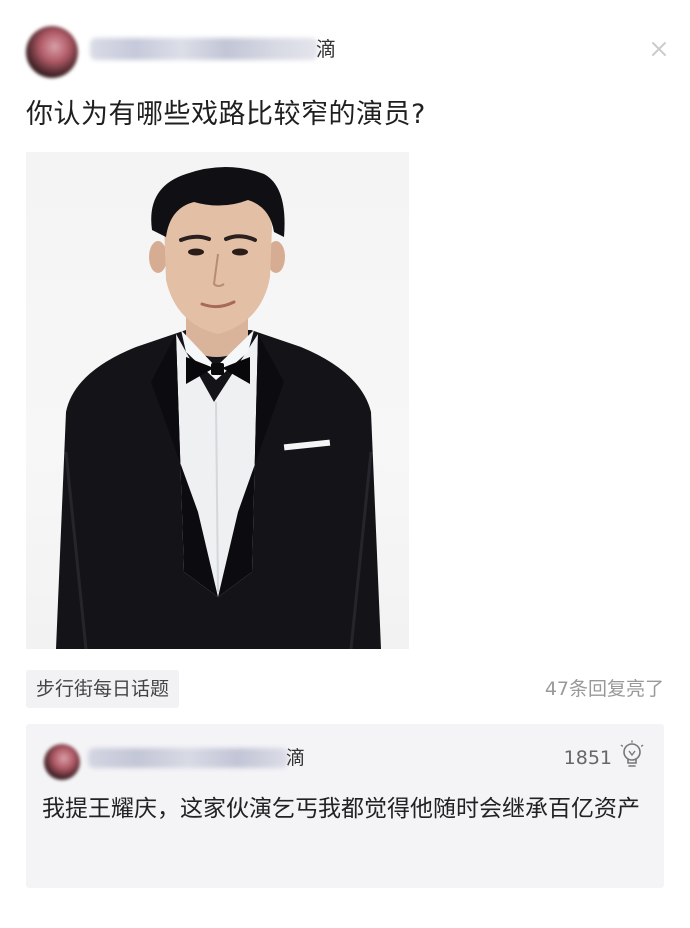 Image resolution: width=690 pixels, height=928 pixels. Describe the element at coordinates (204, 49) in the screenshot. I see `author-name-blurred` at that location.